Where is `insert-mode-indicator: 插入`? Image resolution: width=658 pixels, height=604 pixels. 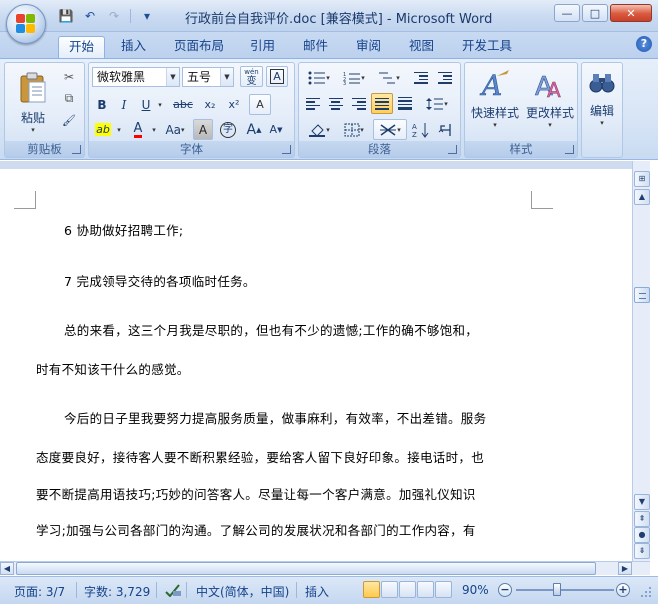
insert-mode-indicator: 插入 is located at coordinates (317, 591).